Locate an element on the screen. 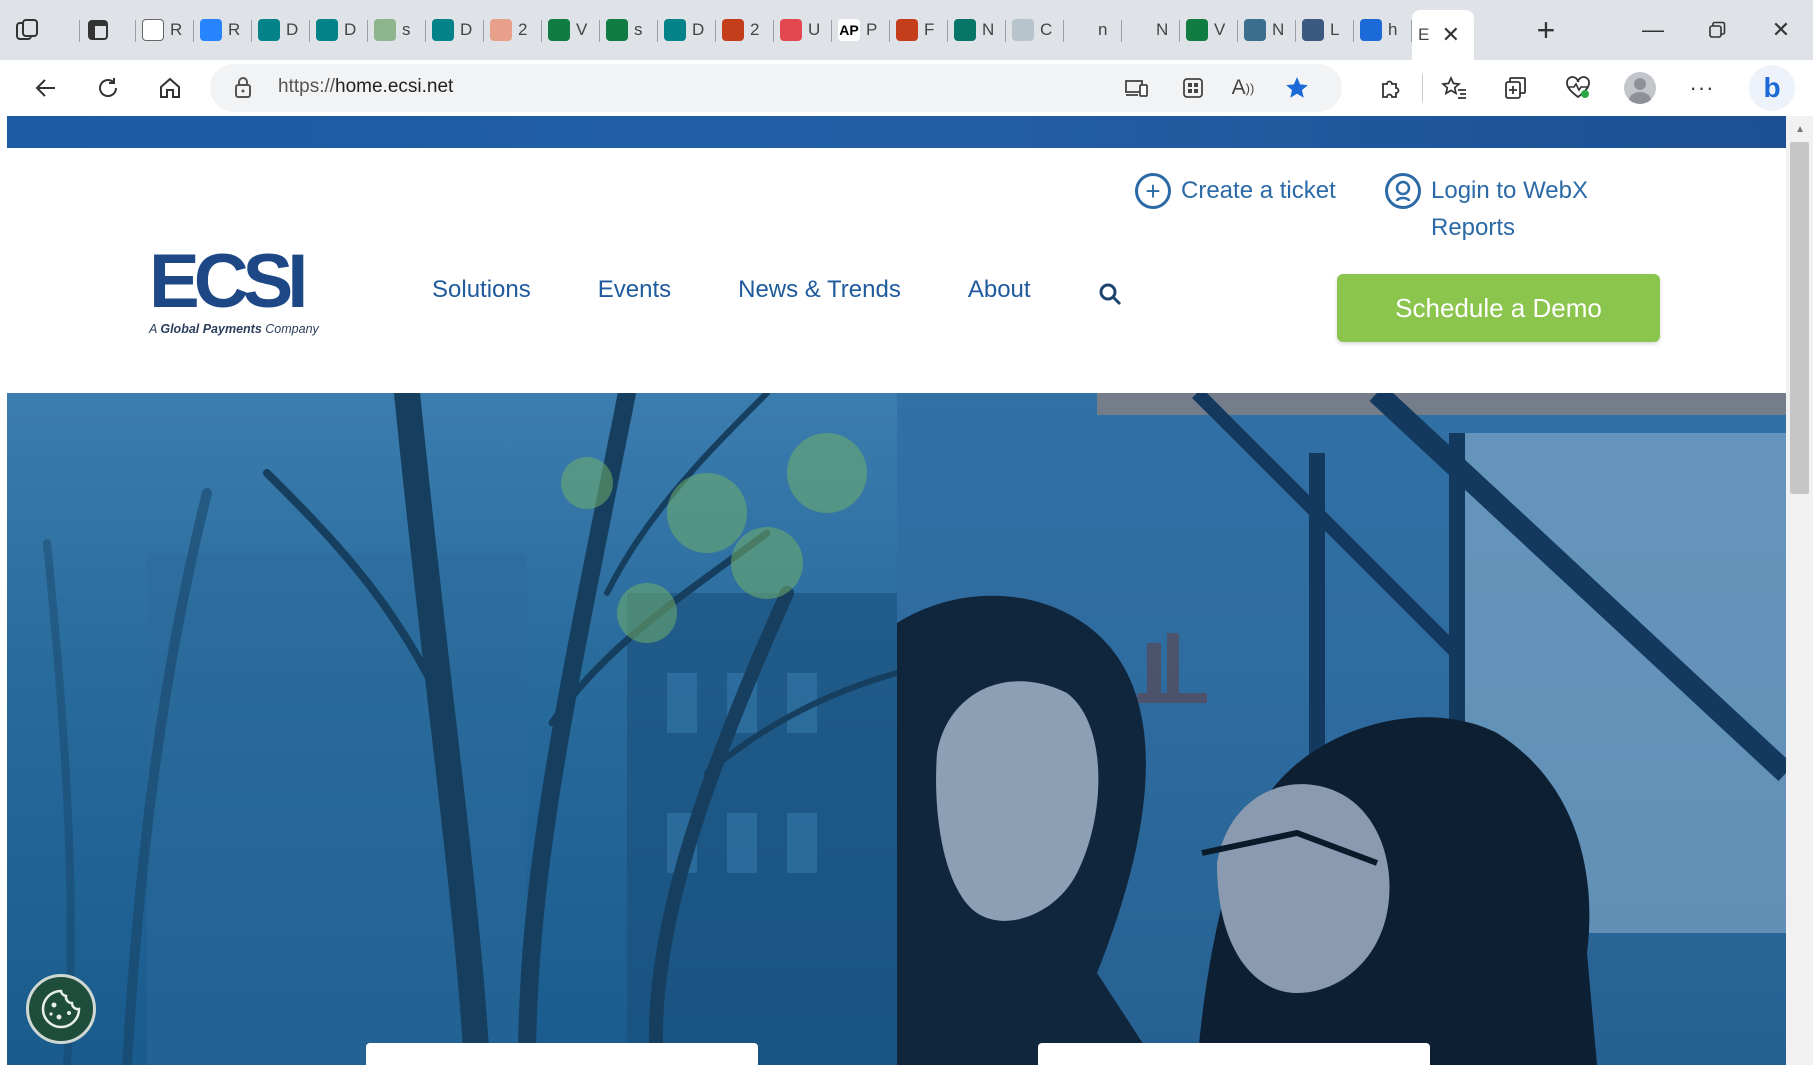  tab-label: L is located at coordinates (1335, 29).